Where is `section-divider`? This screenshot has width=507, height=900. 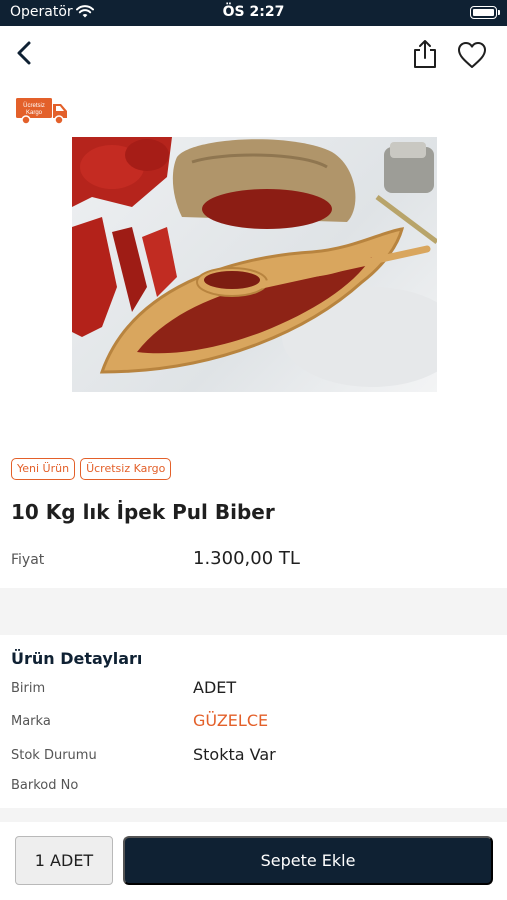
section-divider is located at coordinates (253, 611).